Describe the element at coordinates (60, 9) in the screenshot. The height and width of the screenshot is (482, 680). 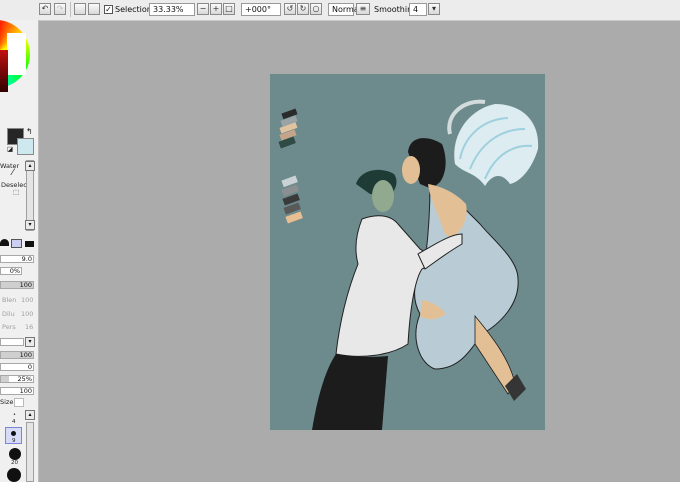
I see `redo-icon: ↷` at that location.